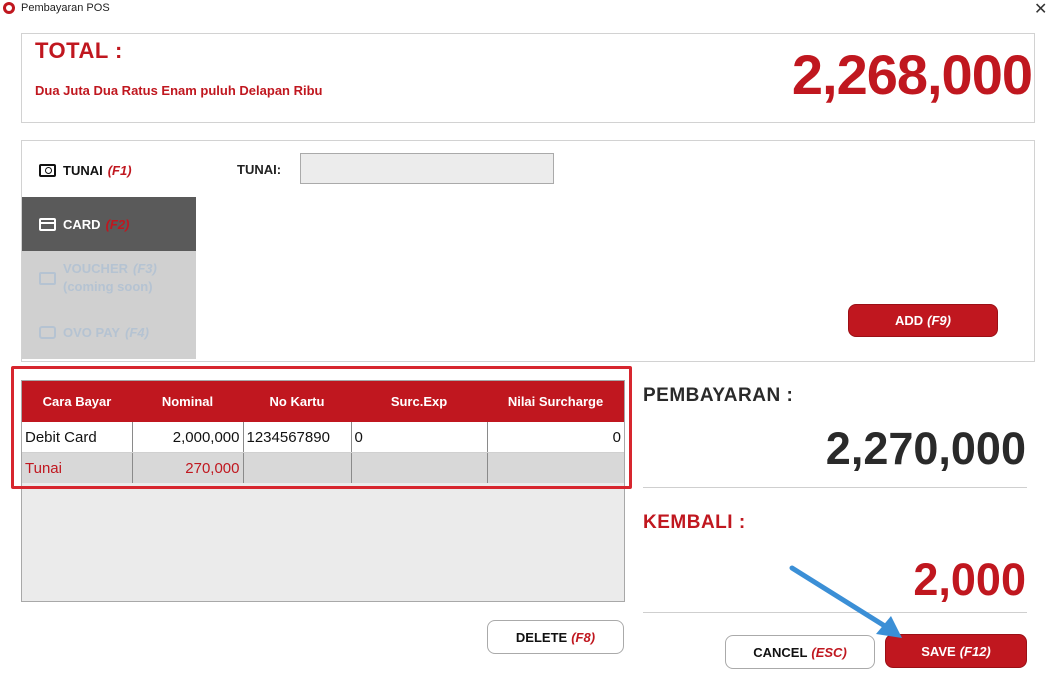 Image resolution: width=1052 pixels, height=679 pixels. Describe the element at coordinates (47, 224) in the screenshot. I see `card-icon` at that location.